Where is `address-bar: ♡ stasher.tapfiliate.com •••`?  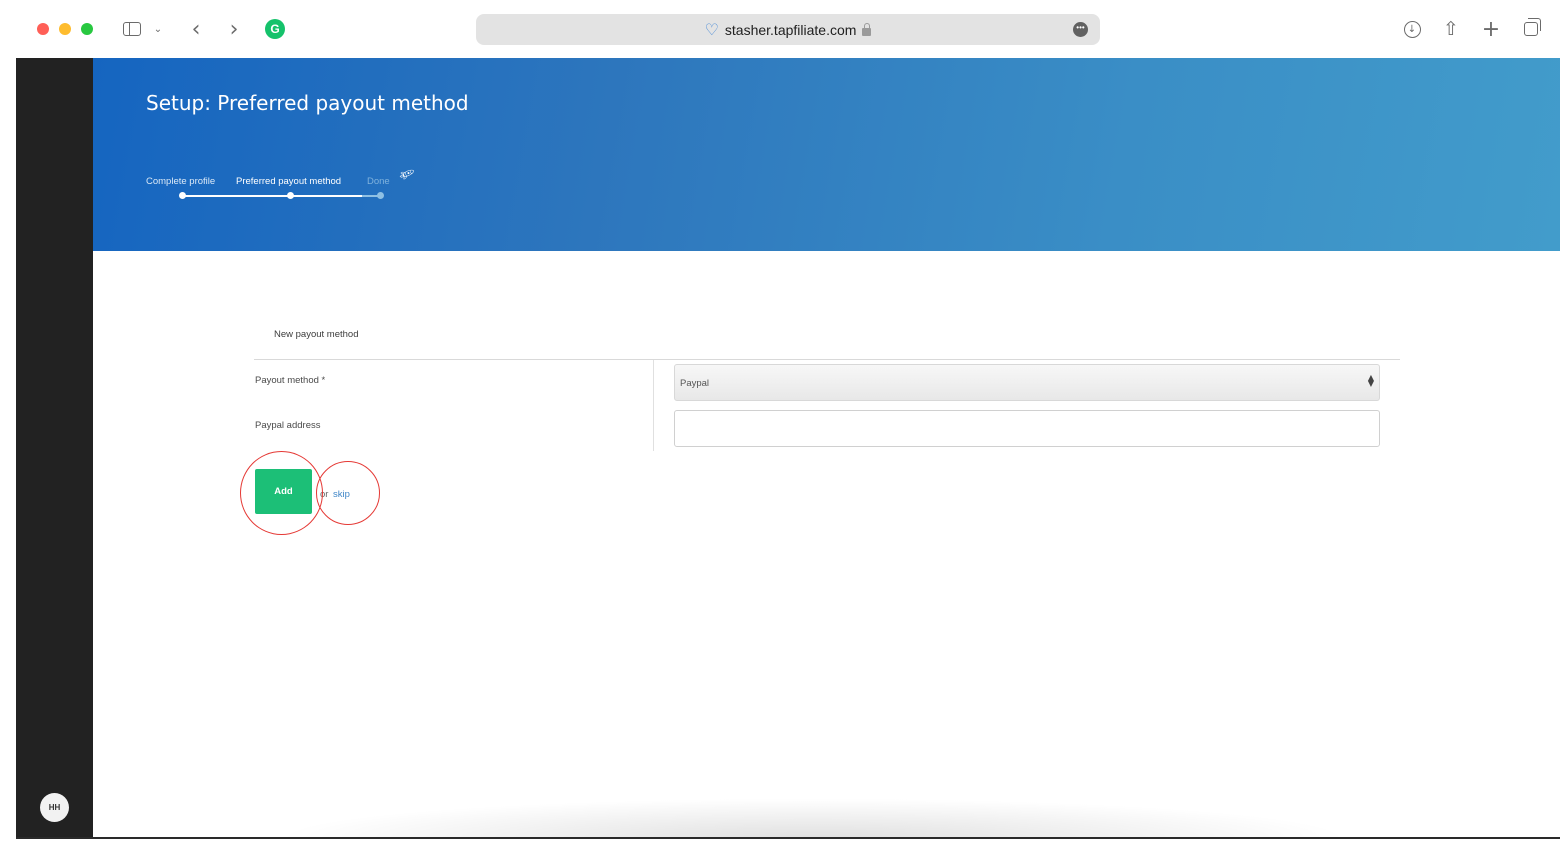
address-bar: ♡ stasher.tapfiliate.com ••• is located at coordinates (788, 29).